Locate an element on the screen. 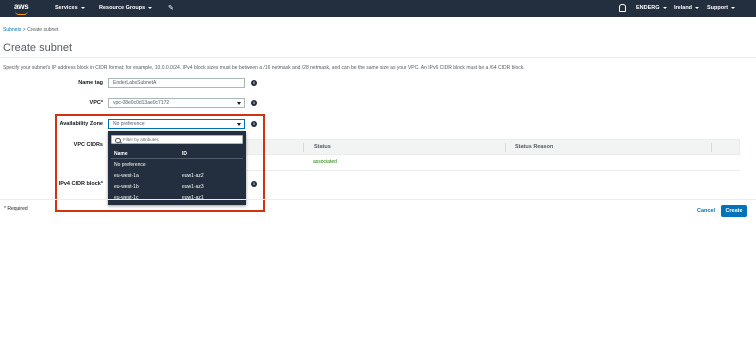 The height and width of the screenshot is (338, 756). region-menu: Ireland is located at coordinates (687, 8).